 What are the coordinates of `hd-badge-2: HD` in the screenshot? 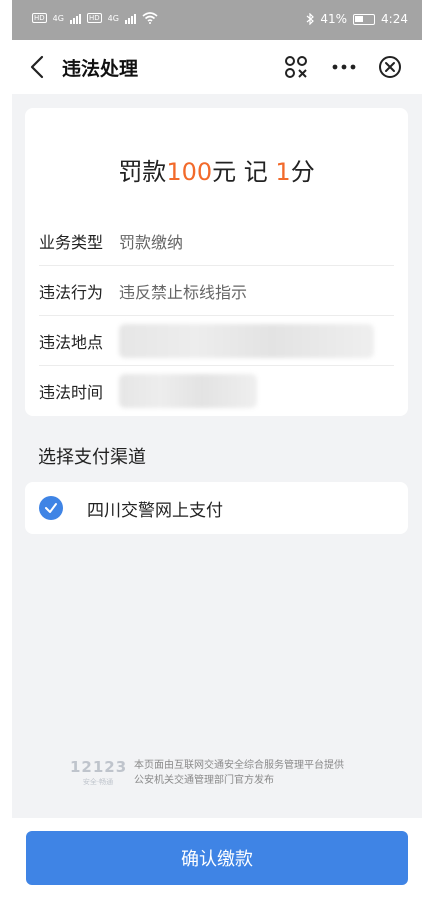 It's located at (94, 18).